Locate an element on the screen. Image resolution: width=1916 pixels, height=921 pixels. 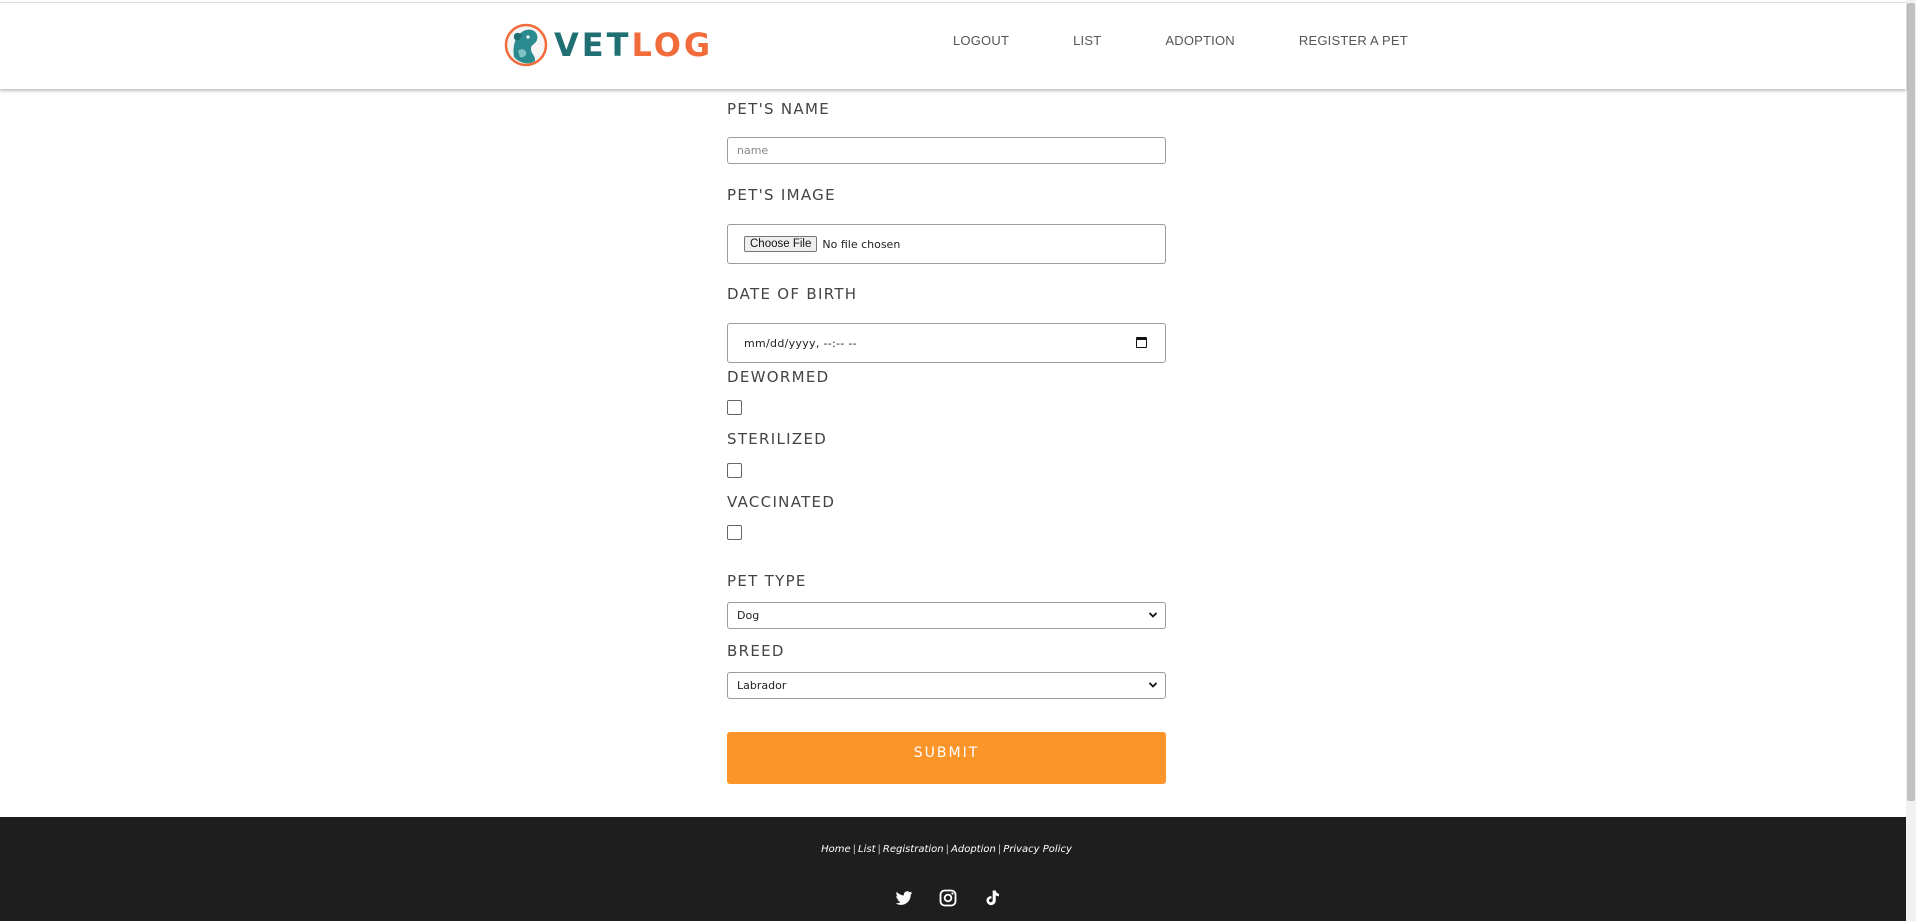
tiktok-icon is located at coordinates (992, 898).